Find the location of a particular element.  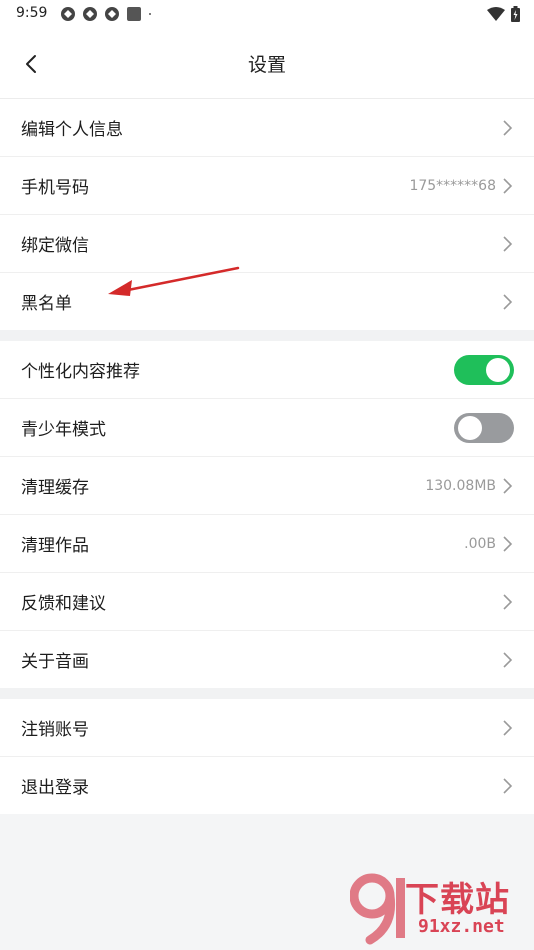

setting-label: 个性化内容推荐 is located at coordinates (80, 372).